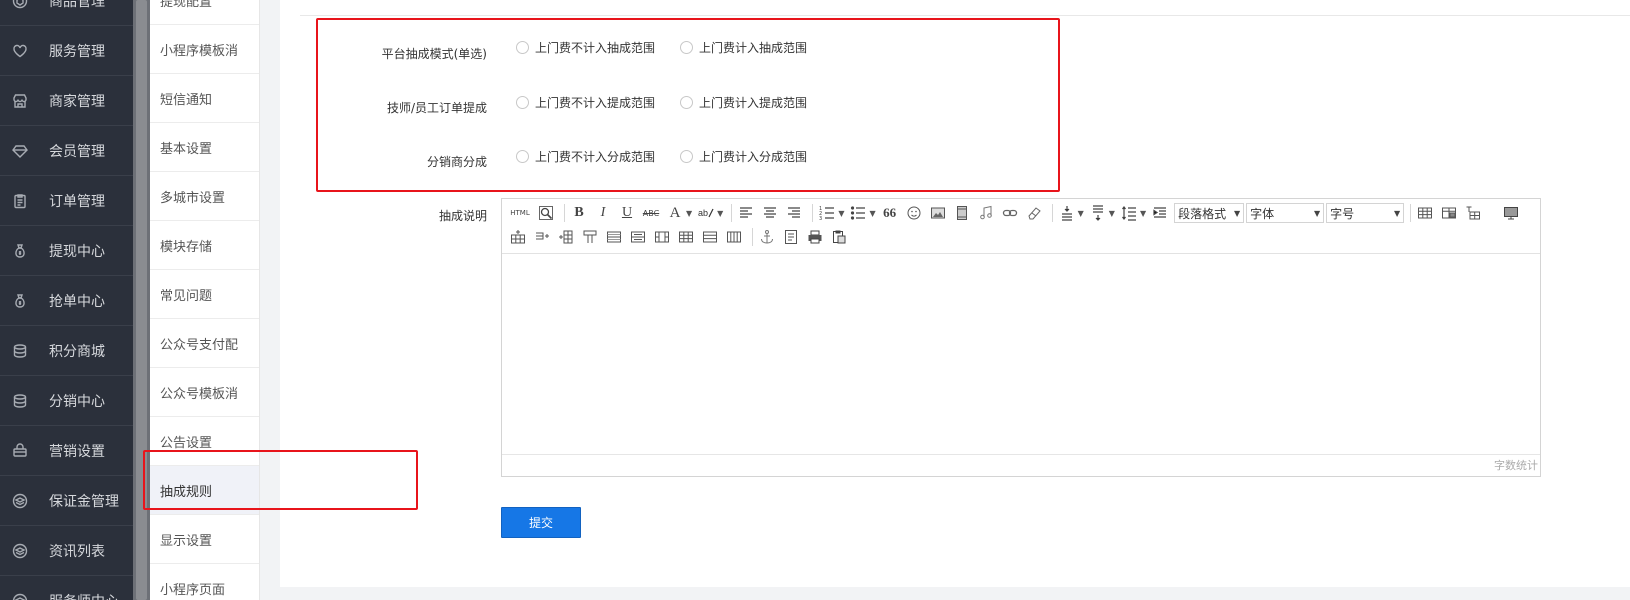  Describe the element at coordinates (686, 237) in the screenshot. I see `merge-down-icon` at that location.